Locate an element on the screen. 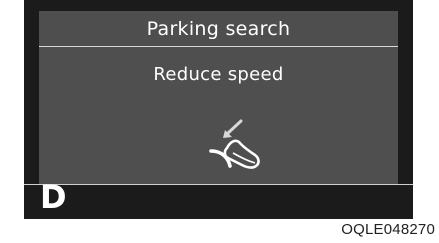  display-title-bar: Parking search is located at coordinates (218, 29).